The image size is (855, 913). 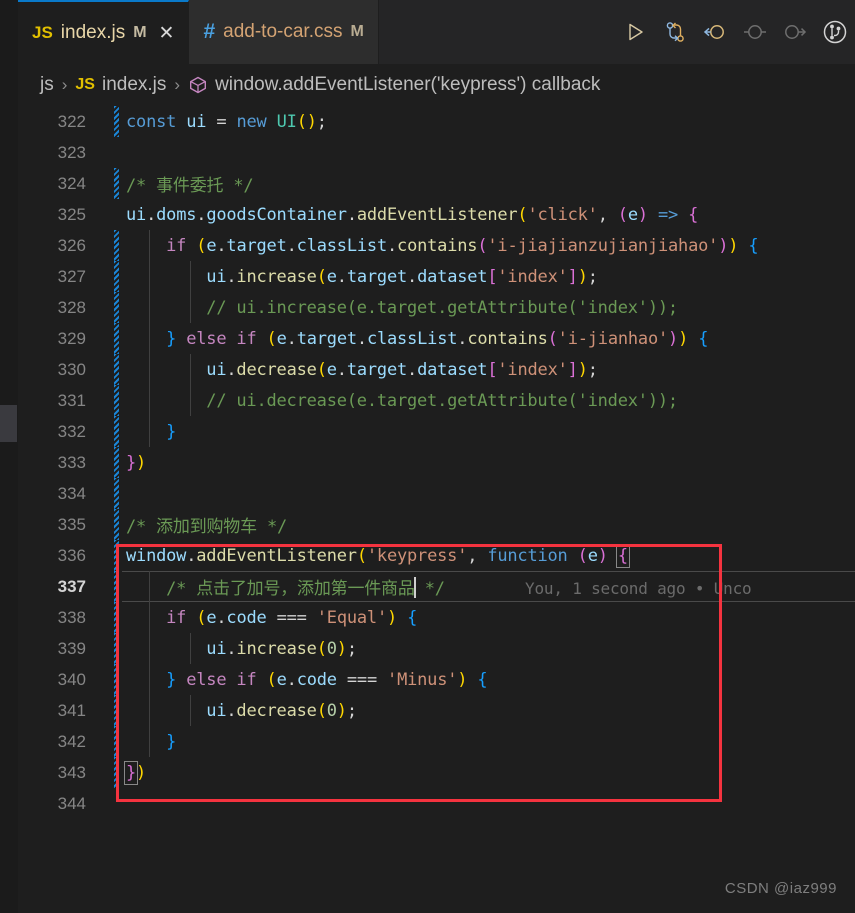 I want to click on close-icon: ✕, so click(x=167, y=33).